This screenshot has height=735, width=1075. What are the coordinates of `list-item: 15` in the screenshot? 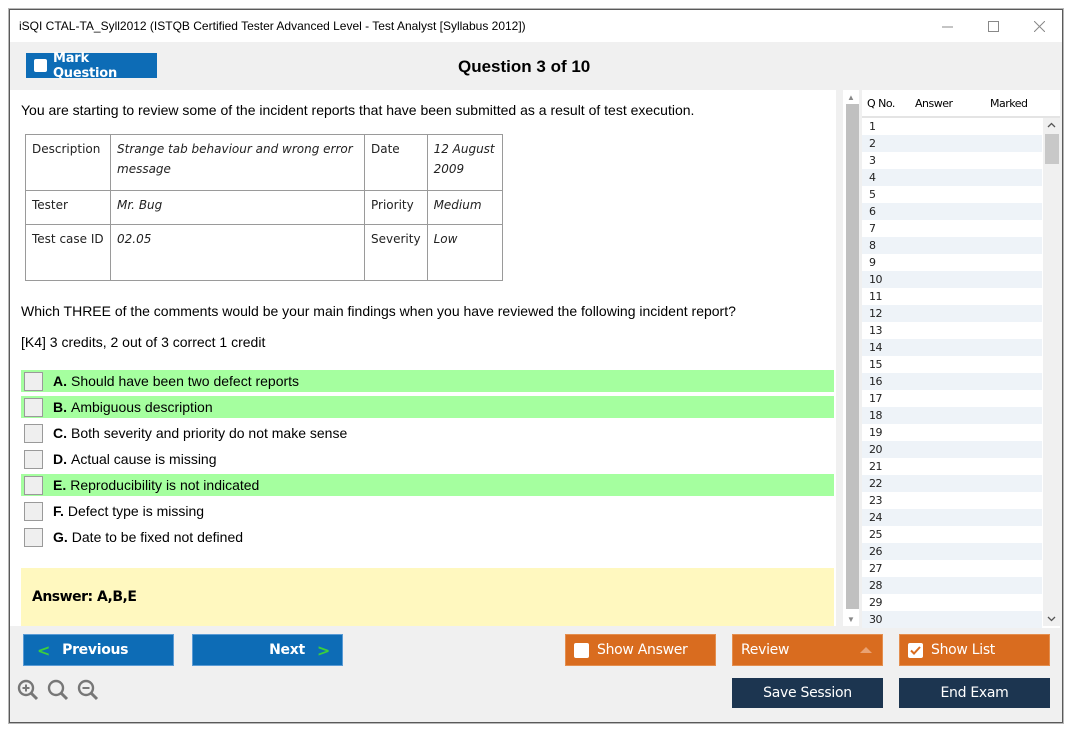 It's located at (952, 364).